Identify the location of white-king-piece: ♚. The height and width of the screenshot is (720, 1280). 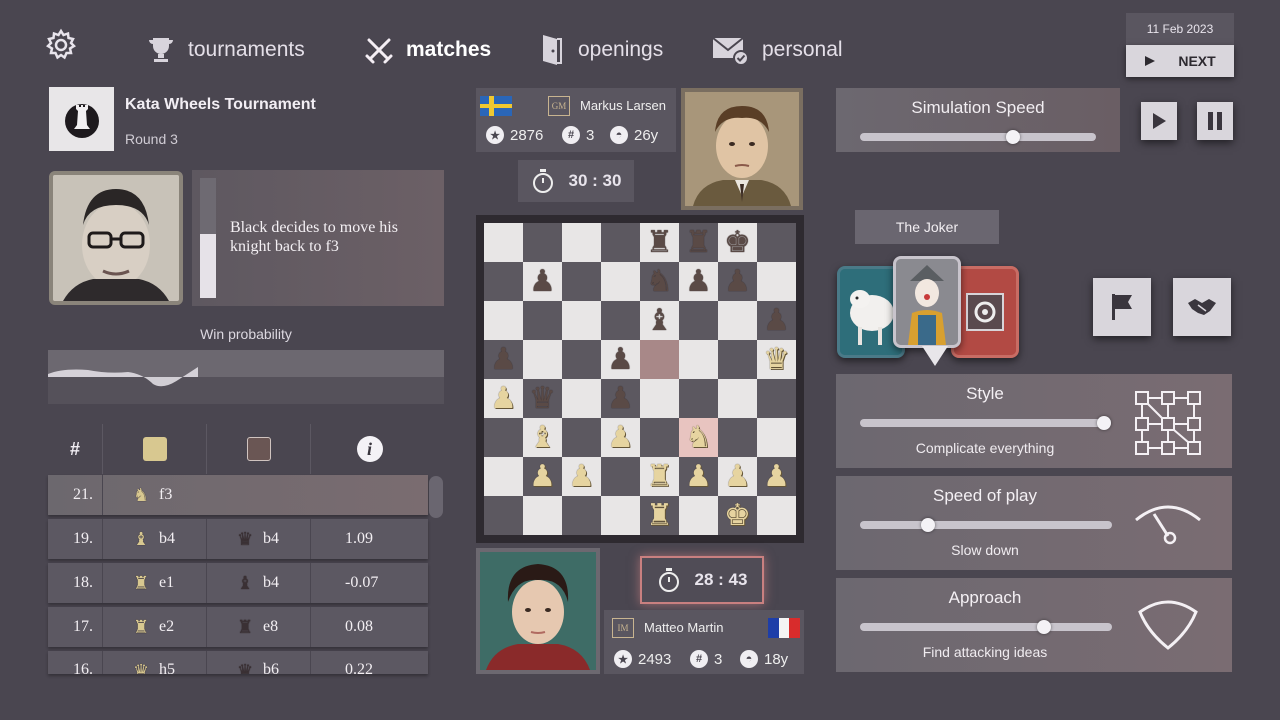
(737, 515).